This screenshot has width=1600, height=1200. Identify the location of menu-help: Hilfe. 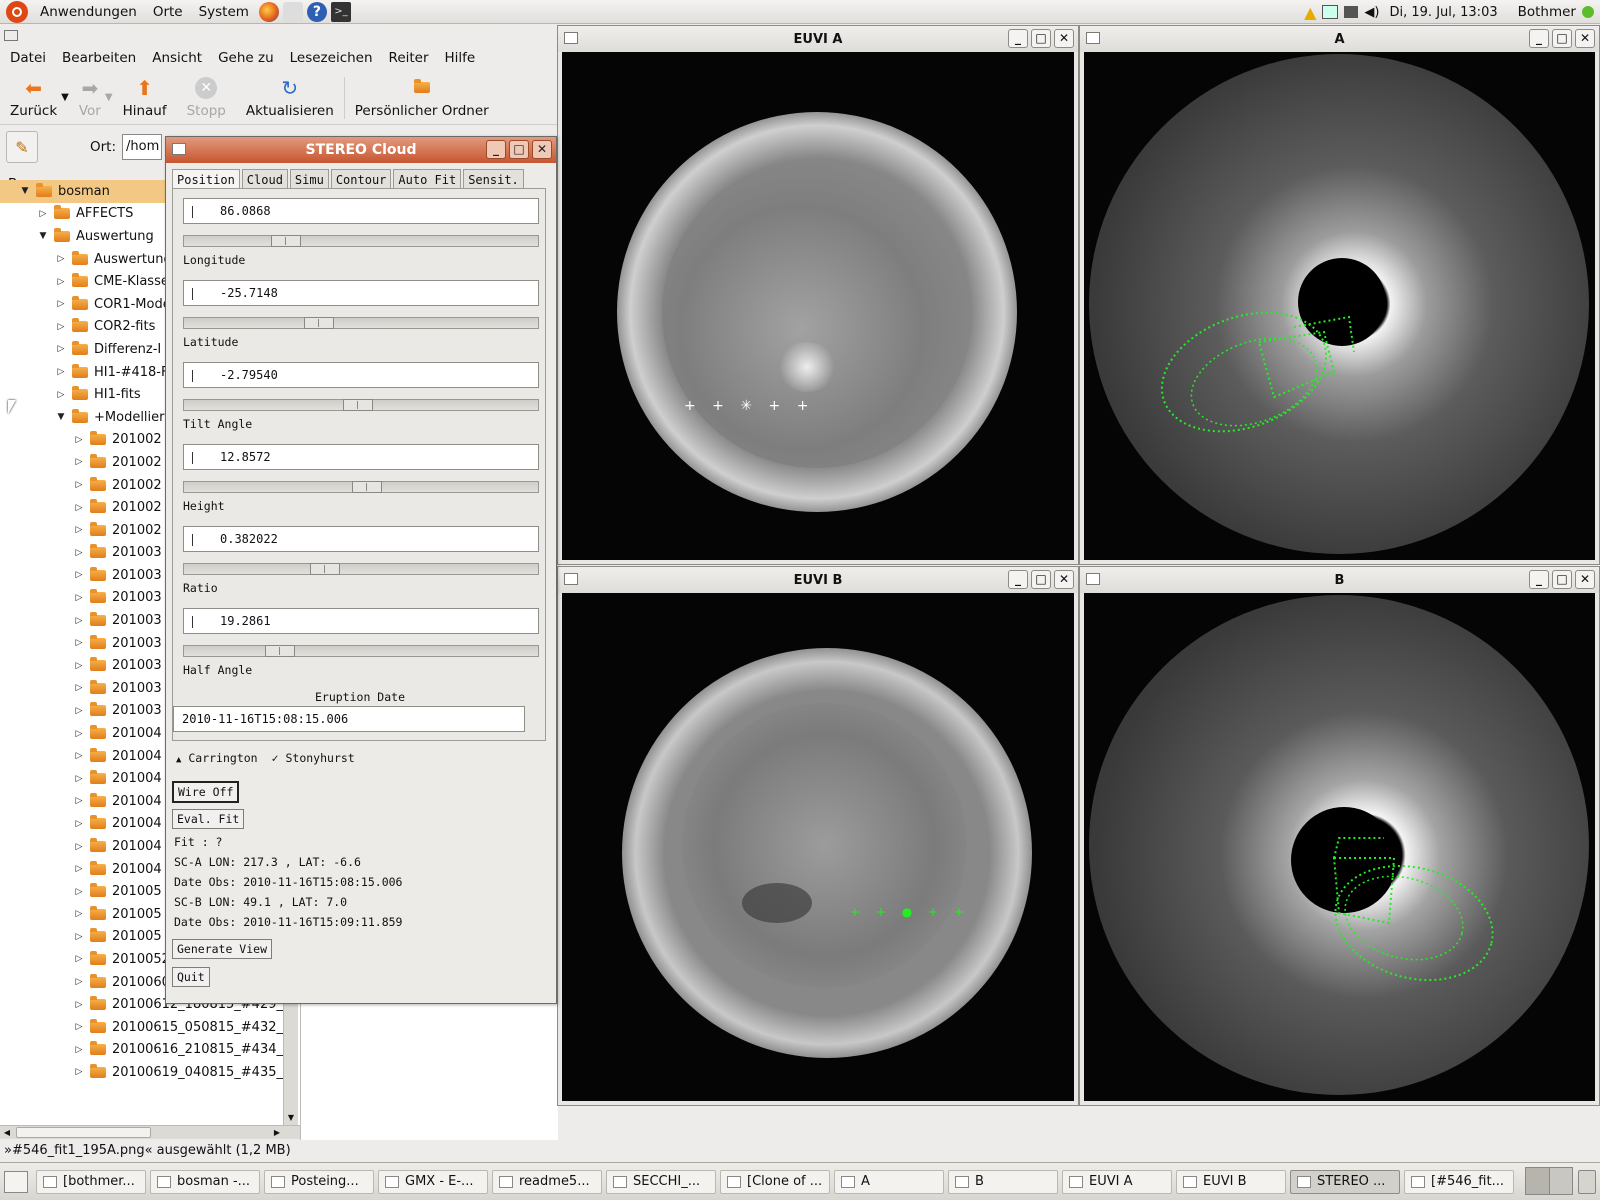
(460, 58).